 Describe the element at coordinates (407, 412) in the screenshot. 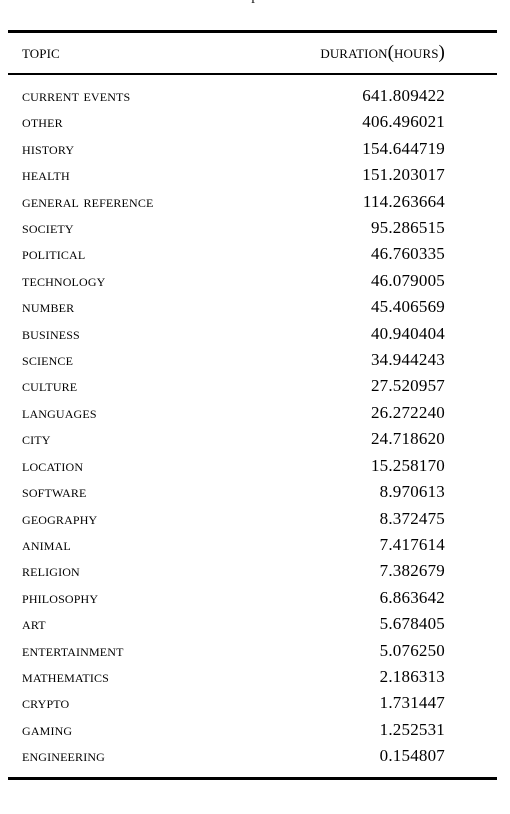

I see `cell-duration: 26.272240` at that location.